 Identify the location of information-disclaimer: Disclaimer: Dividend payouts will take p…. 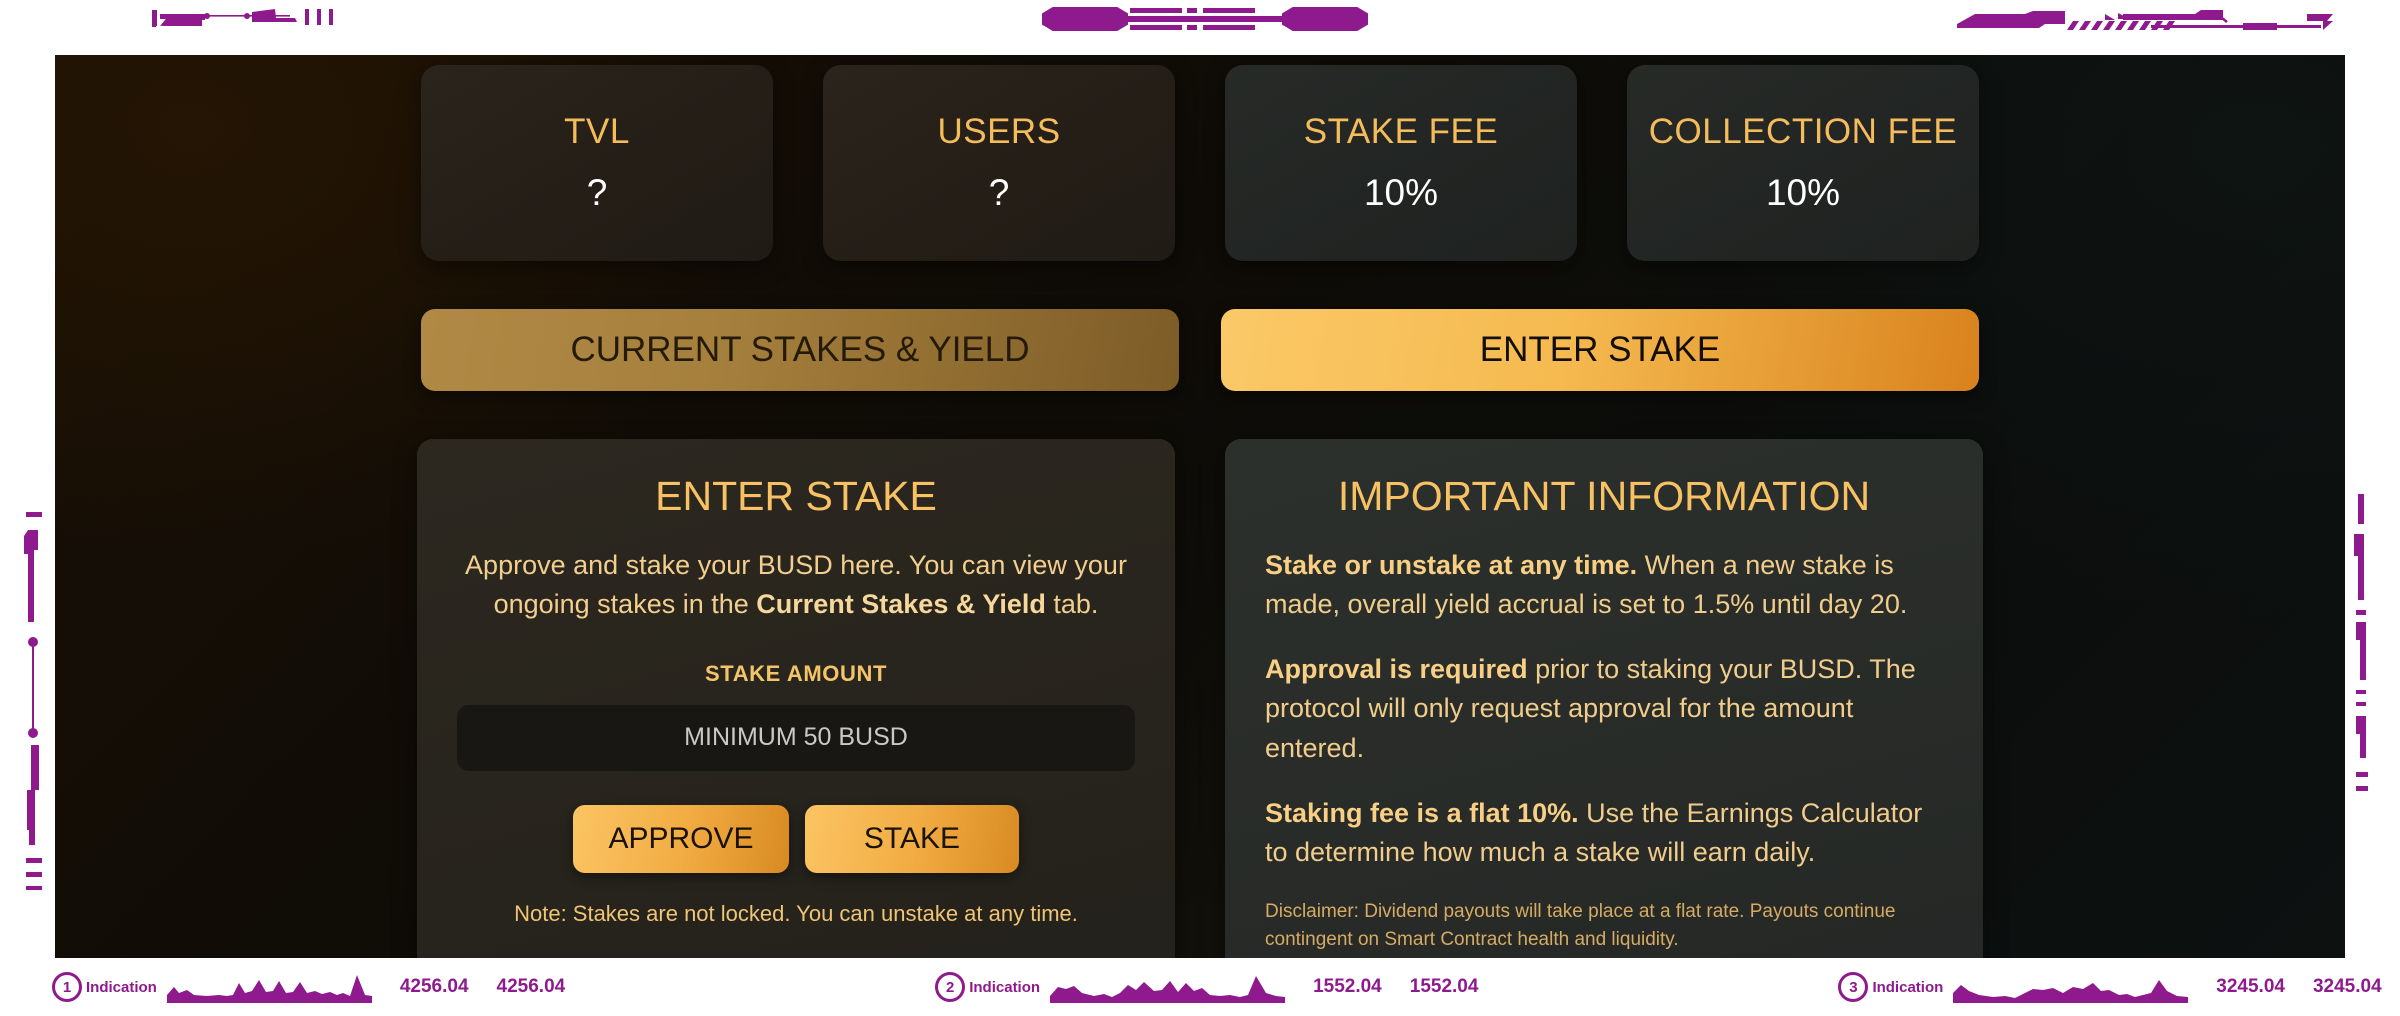
(1580, 925).